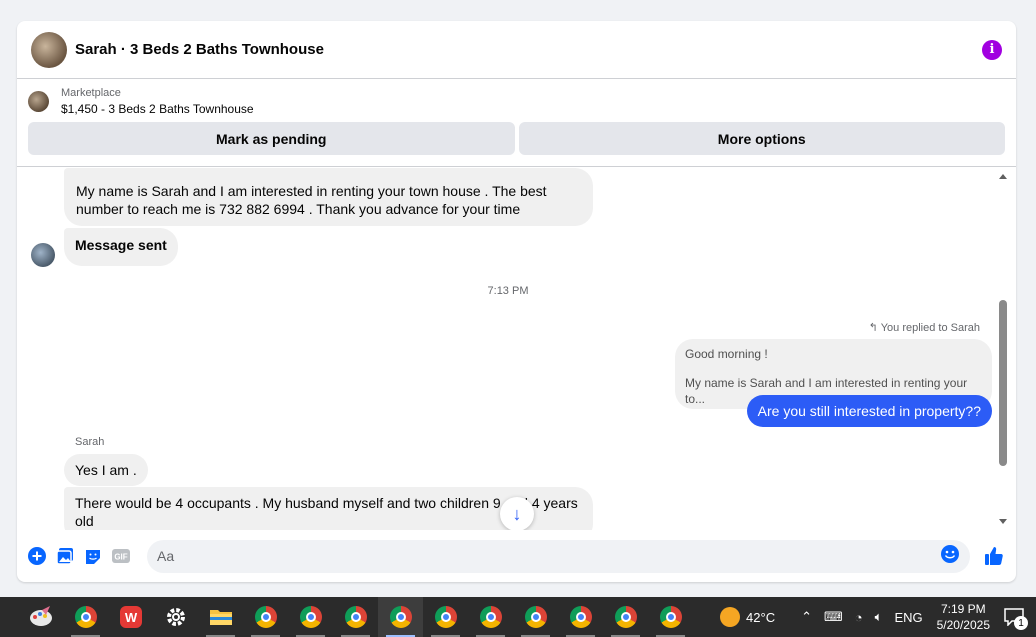 This screenshot has height=637, width=1036. Describe the element at coordinates (93, 556) in the screenshot. I see `sticker-icon` at that location.